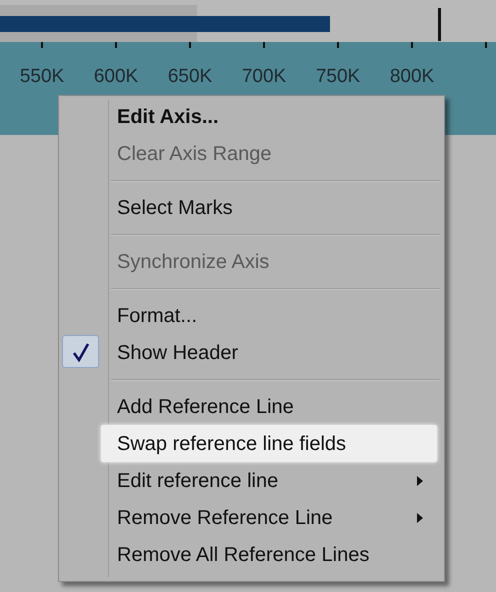  Describe the element at coordinates (197, 481) in the screenshot. I see `menu-item: Edit reference line` at that location.